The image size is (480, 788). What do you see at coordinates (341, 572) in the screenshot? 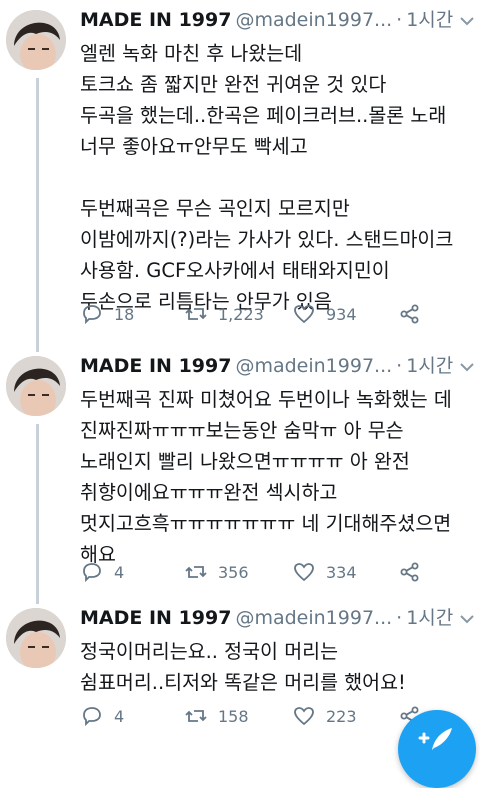
I see `like-count: 334` at bounding box center [341, 572].